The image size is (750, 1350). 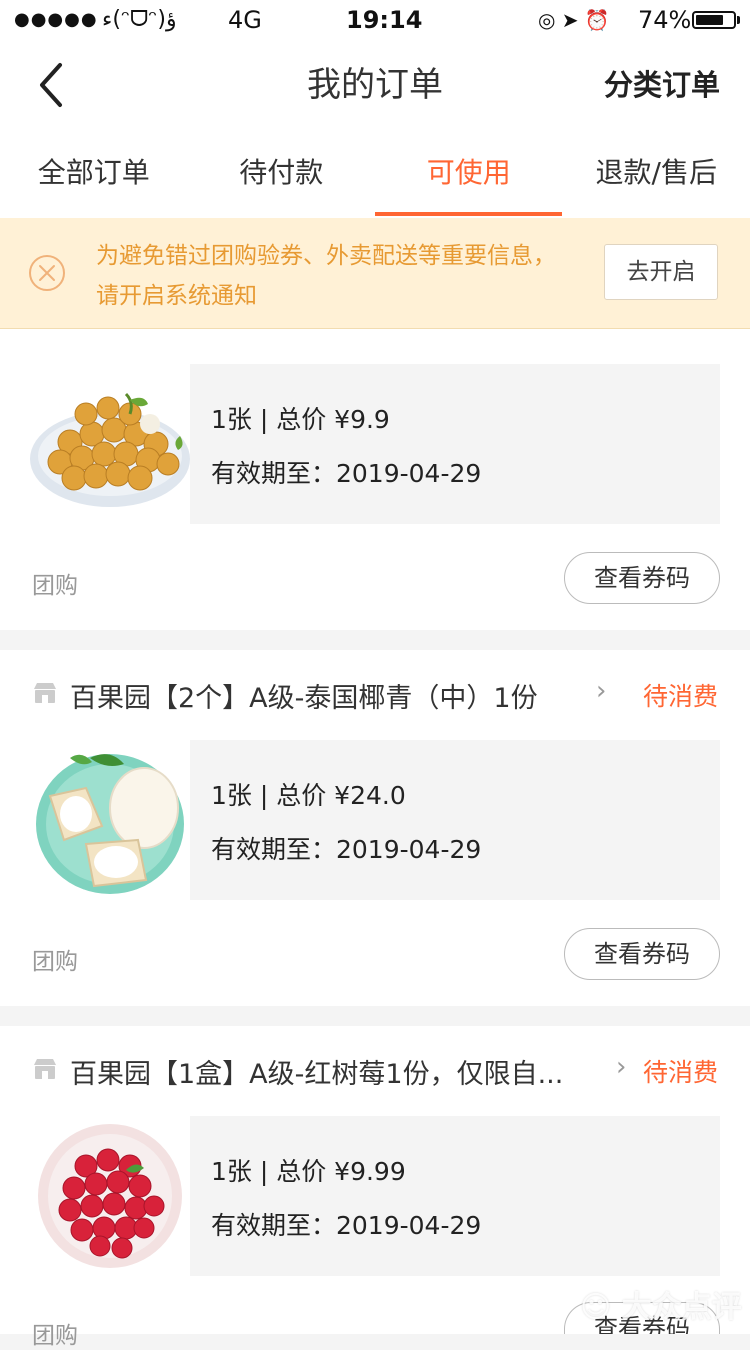 What do you see at coordinates (94, 174) in the screenshot?
I see `tab-all-orders: 全部订单` at bounding box center [94, 174].